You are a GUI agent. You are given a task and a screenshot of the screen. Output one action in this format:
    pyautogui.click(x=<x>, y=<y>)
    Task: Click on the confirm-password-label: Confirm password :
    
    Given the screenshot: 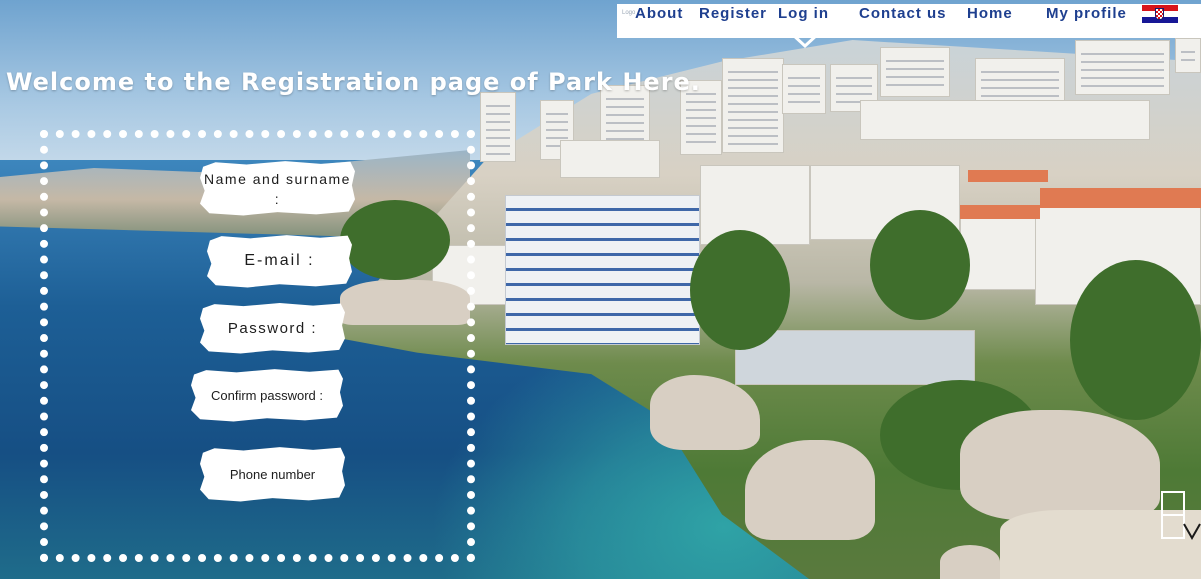 What is the action you would take?
    pyautogui.click(x=267, y=395)
    